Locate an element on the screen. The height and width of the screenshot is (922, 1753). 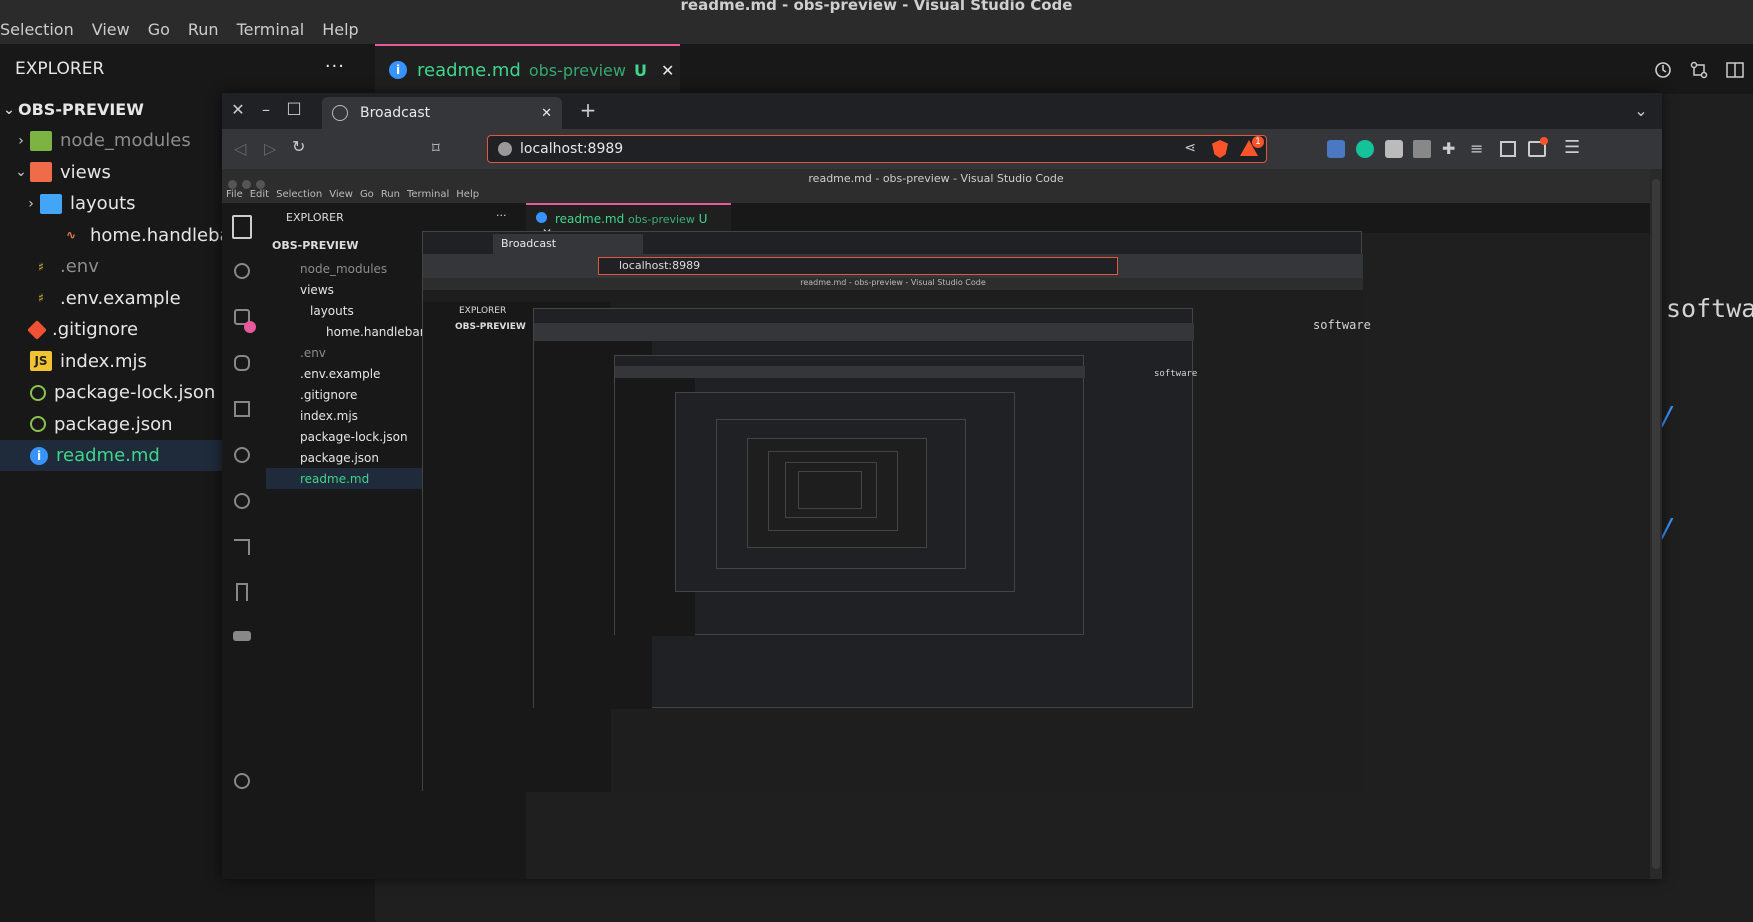
captured-tree-label: .env is located at coordinates (313, 352).